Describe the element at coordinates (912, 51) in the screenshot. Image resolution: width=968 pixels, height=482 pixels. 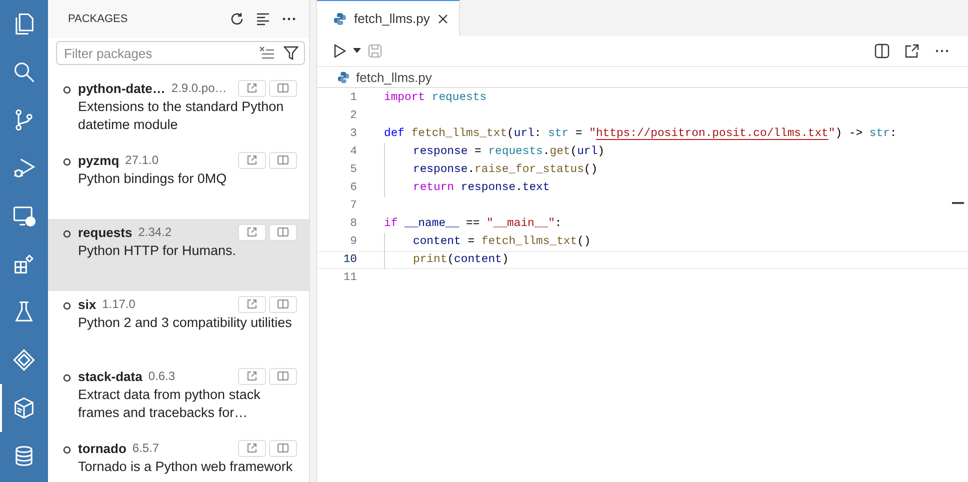
I see `pop-out-icon` at that location.